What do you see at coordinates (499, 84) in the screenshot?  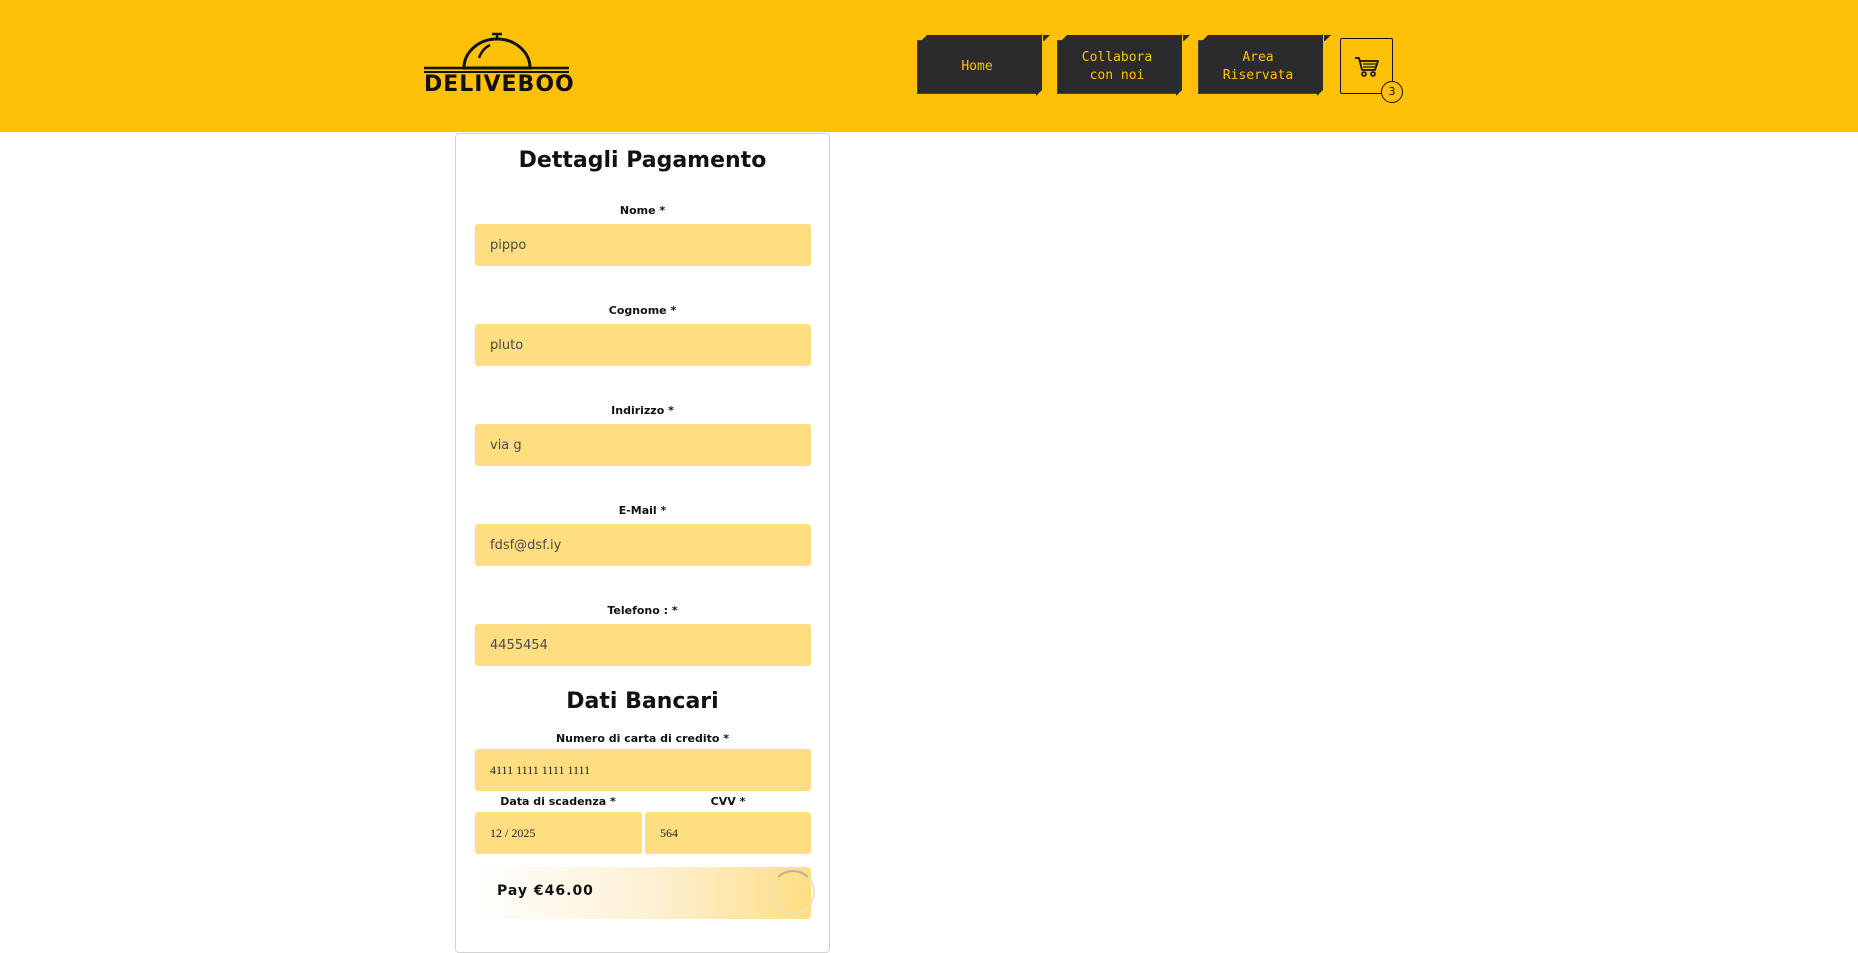 I see `logo-text: DELIVEBOO` at bounding box center [499, 84].